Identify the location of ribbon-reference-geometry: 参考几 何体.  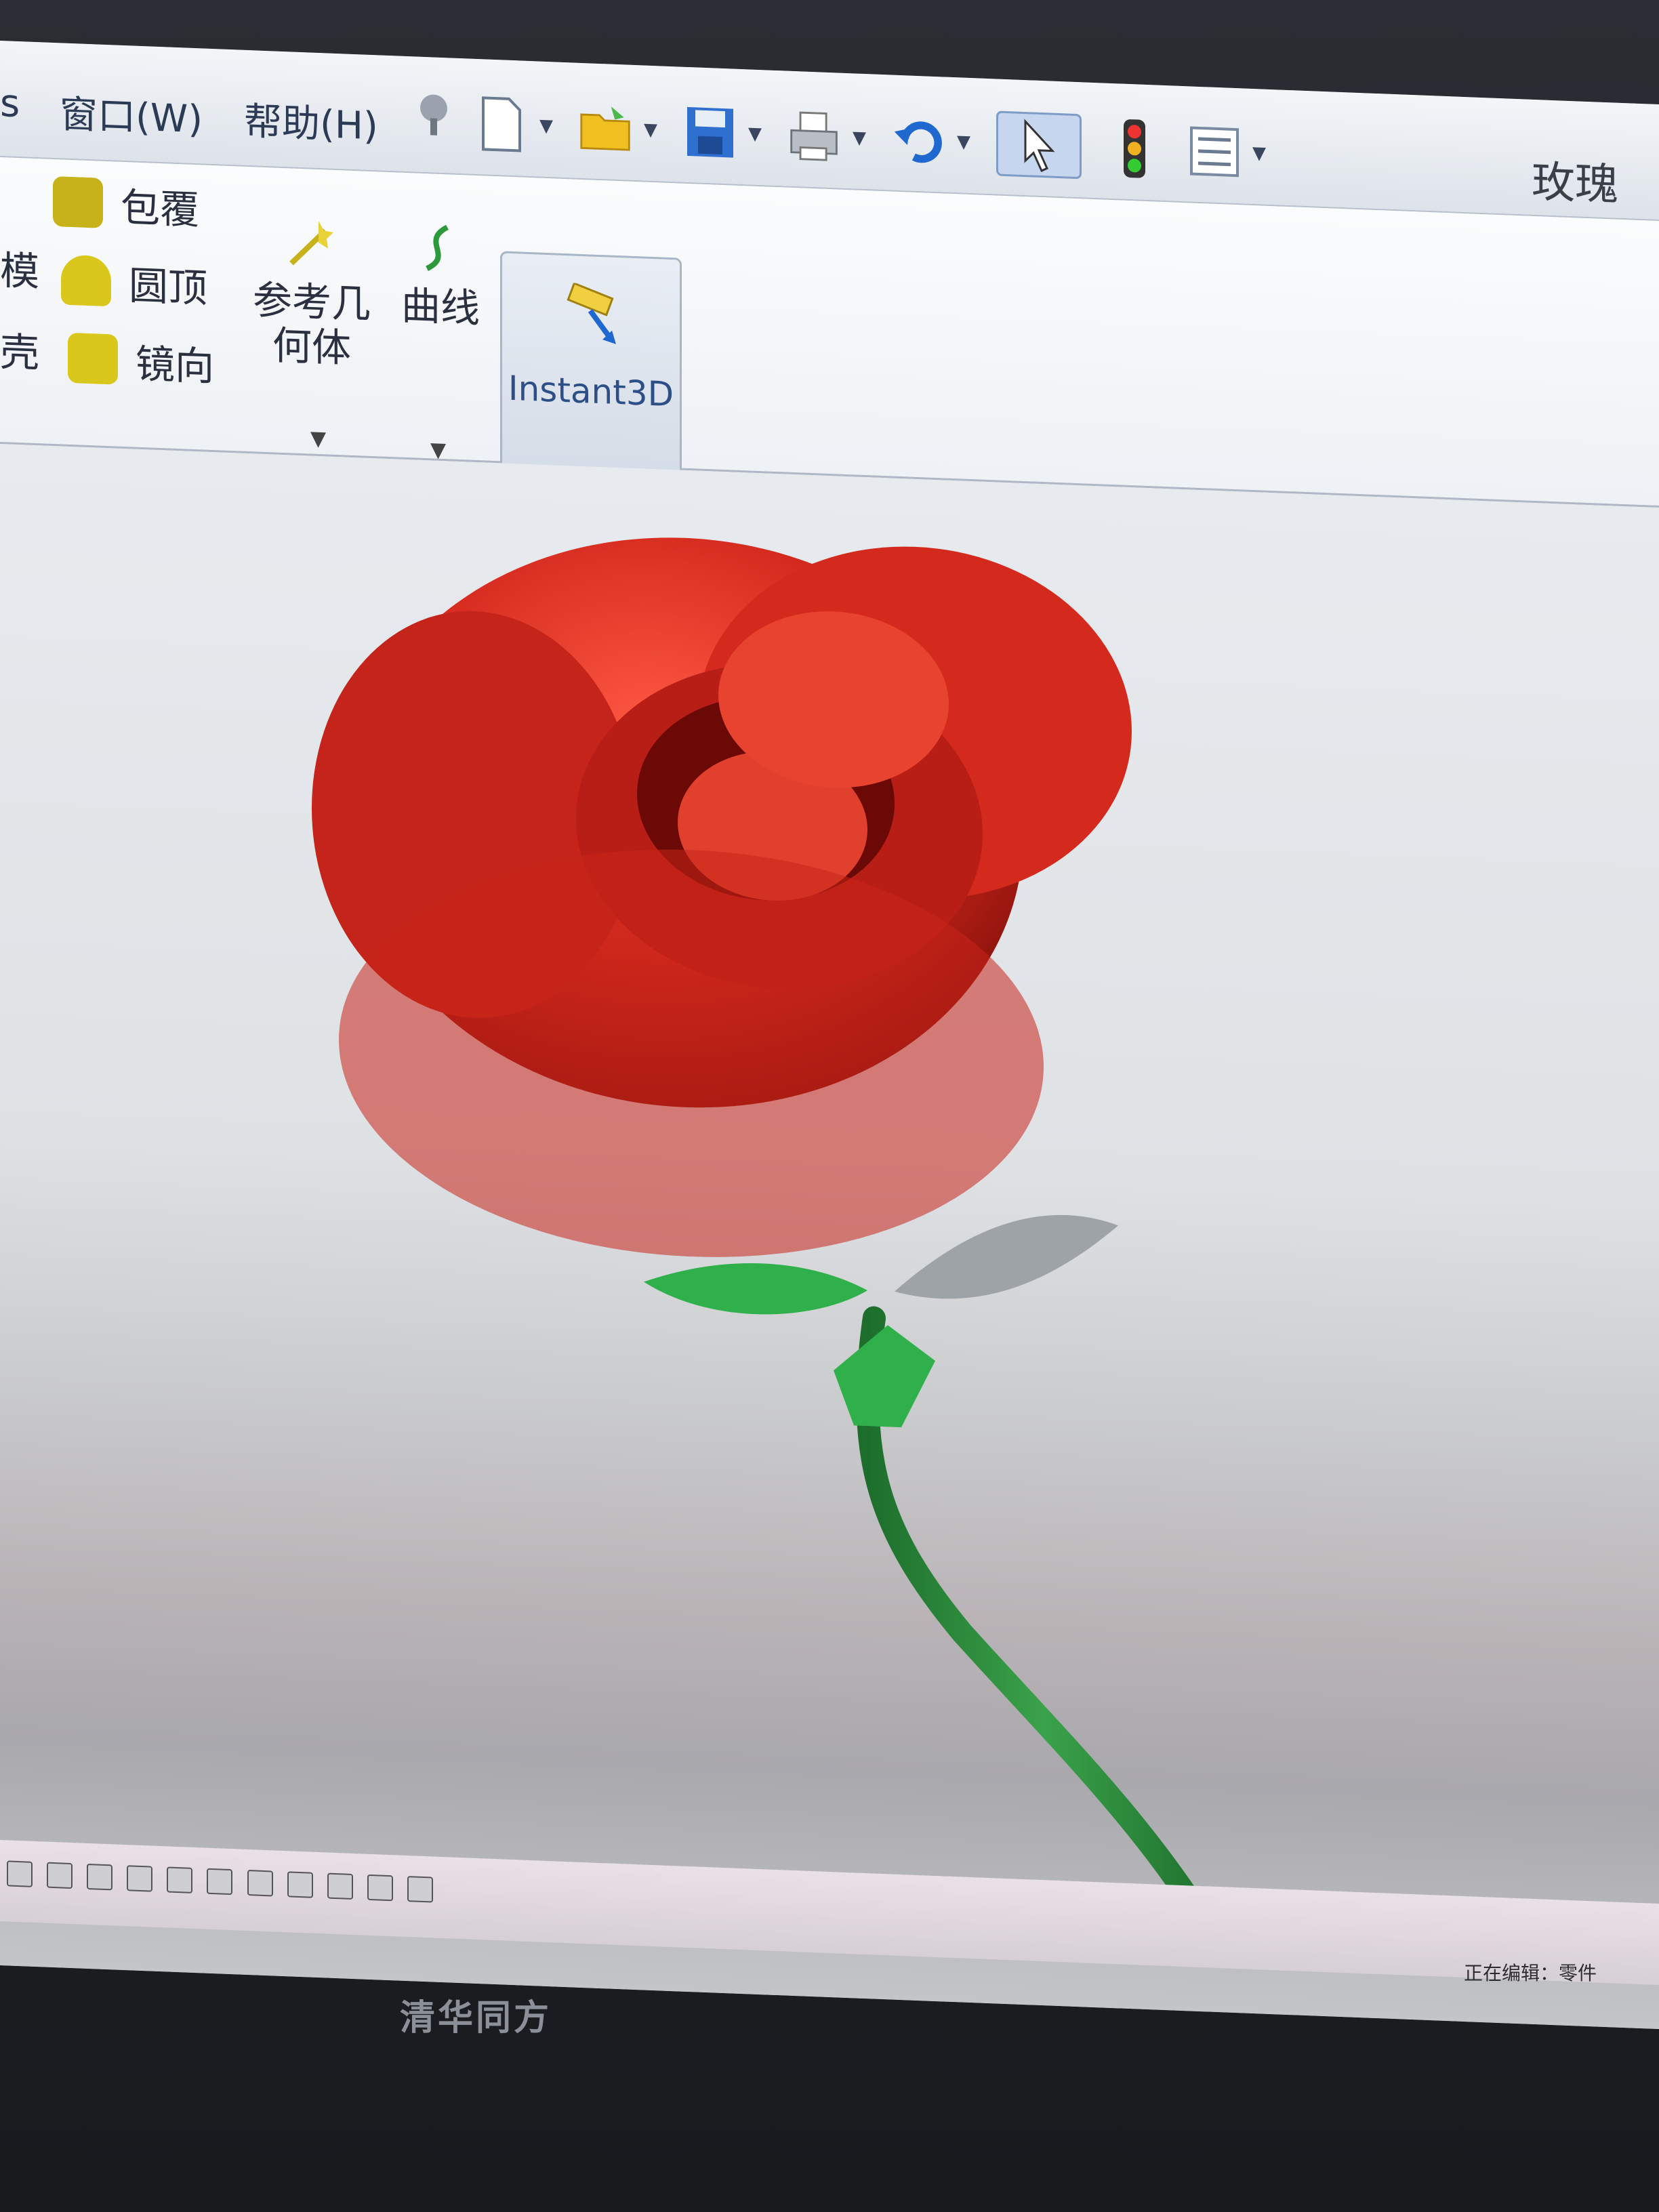
(312, 292).